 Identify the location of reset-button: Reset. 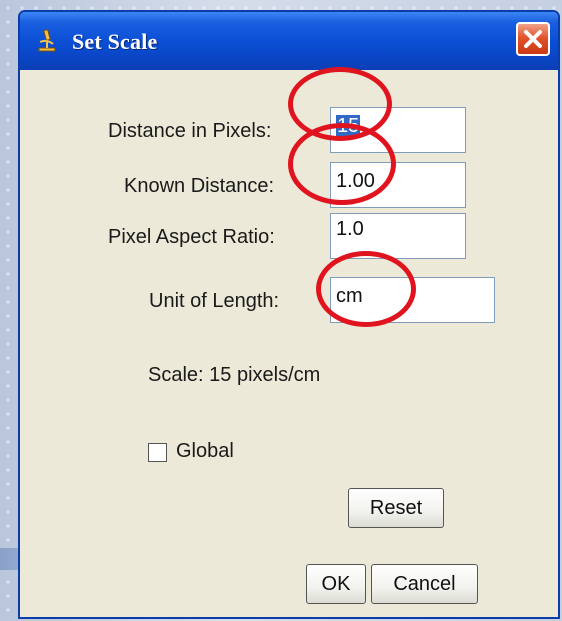
(396, 508).